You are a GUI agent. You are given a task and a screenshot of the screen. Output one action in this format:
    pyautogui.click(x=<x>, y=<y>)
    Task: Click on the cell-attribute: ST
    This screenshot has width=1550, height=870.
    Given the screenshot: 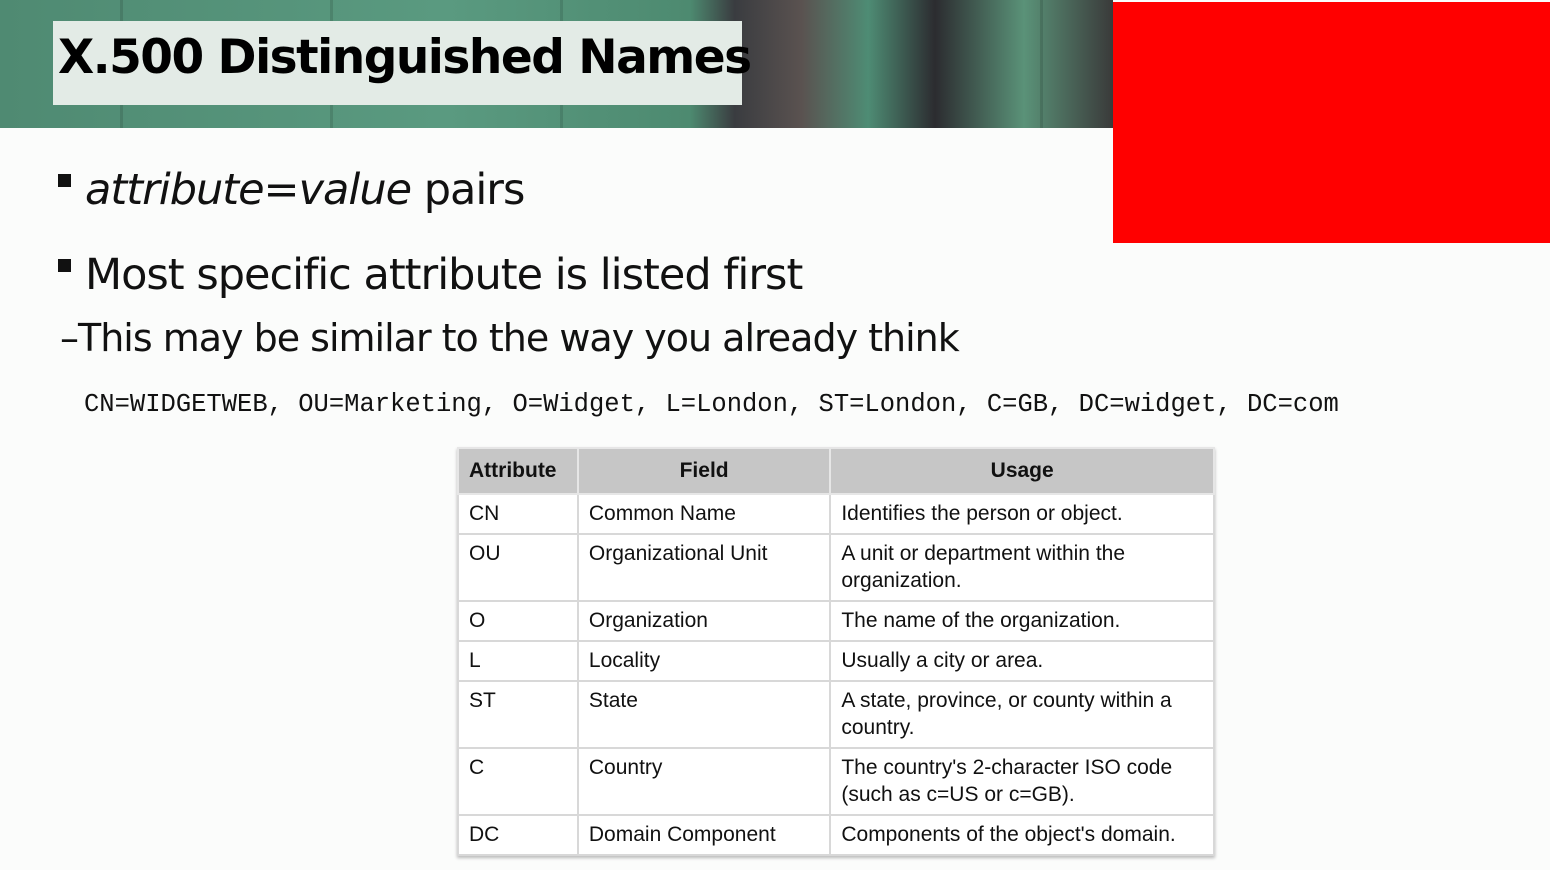 What is the action you would take?
    pyautogui.click(x=518, y=714)
    